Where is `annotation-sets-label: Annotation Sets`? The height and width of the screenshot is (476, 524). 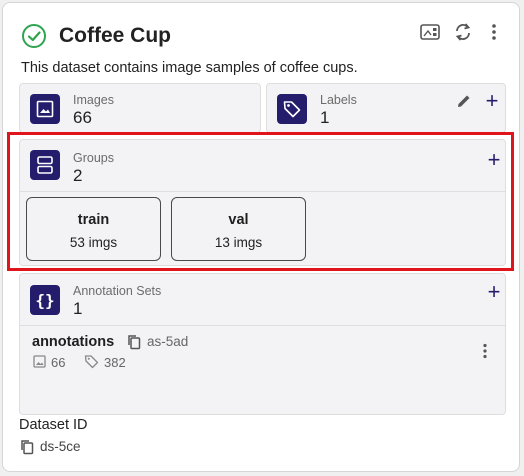
annotation-sets-label: Annotation Sets is located at coordinates (117, 291).